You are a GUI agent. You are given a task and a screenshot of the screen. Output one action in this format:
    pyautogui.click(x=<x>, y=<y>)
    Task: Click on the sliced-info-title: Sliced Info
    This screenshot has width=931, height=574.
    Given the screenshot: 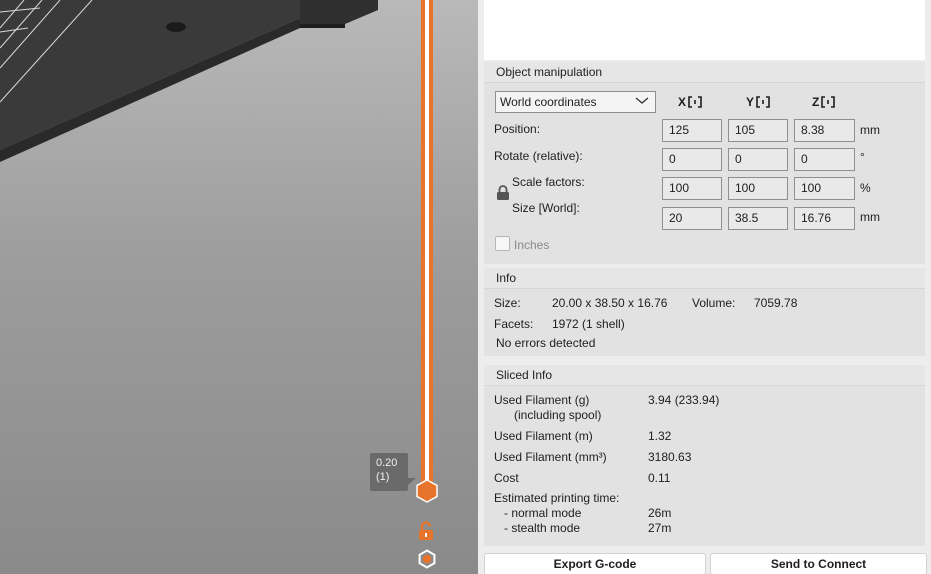 What is the action you would take?
    pyautogui.click(x=524, y=375)
    